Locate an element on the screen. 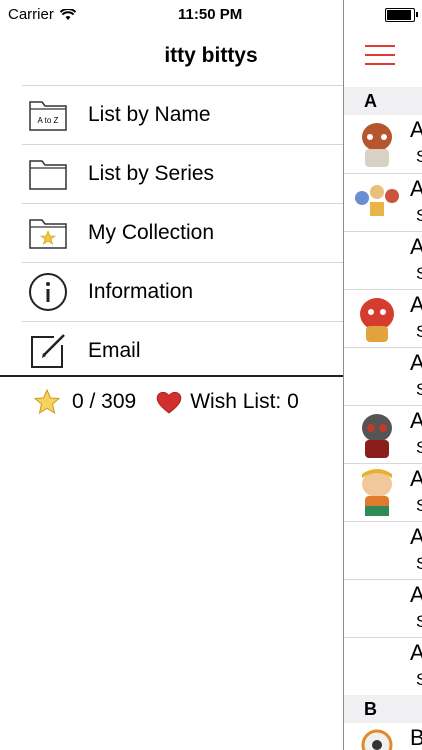 The image size is (422, 750). section-letter: A is located at coordinates (370, 101).